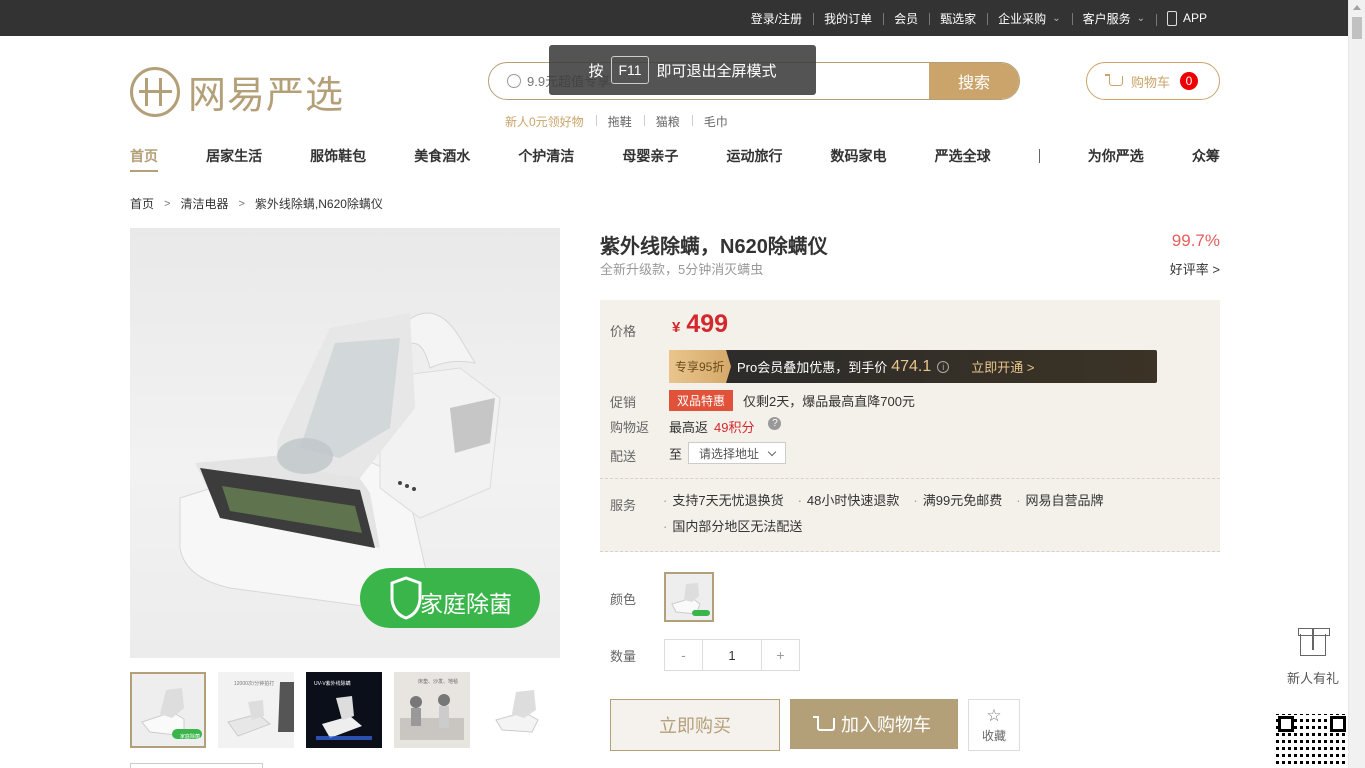 This screenshot has width=1365, height=768. I want to click on fullscreen-notice: 按 F11 即可退出全屏模式, so click(682, 70).